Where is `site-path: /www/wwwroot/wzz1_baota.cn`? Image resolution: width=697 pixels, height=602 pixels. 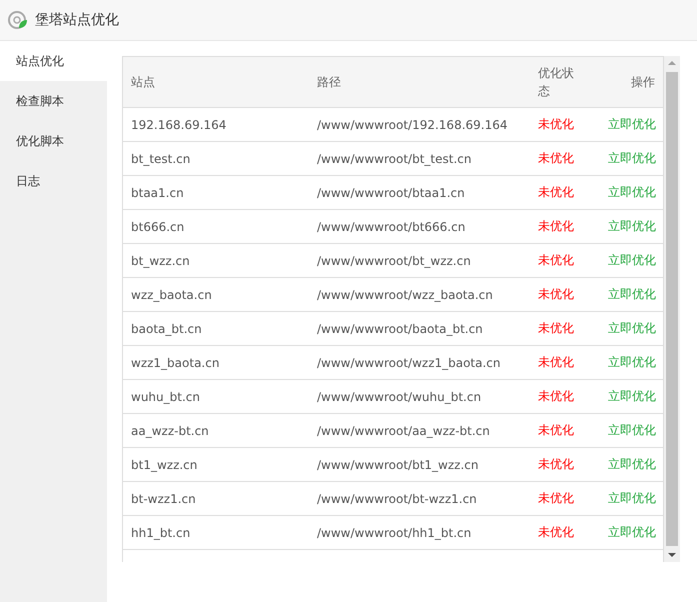 site-path: /www/wwwroot/wzz1_baota.cn is located at coordinates (409, 363).